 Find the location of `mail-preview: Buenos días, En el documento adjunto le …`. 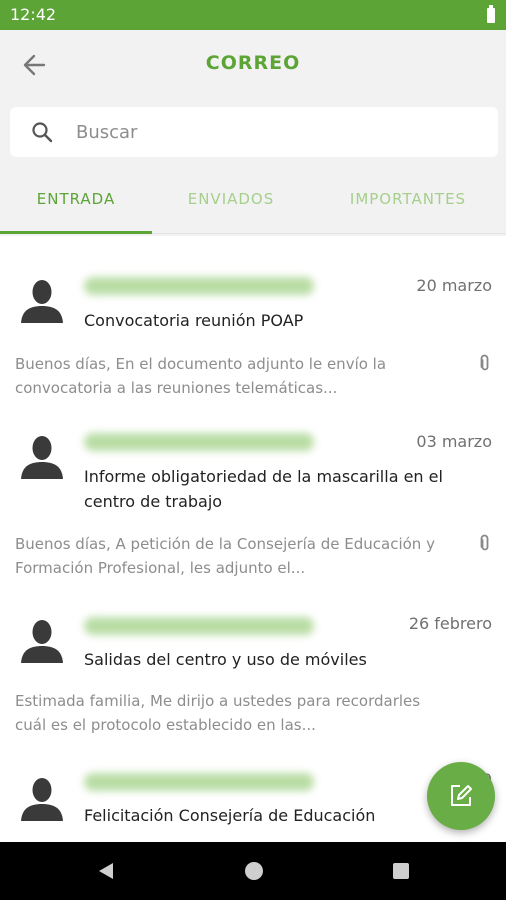

mail-preview: Buenos días, En el documento adjunto le … is located at coordinates (201, 376).